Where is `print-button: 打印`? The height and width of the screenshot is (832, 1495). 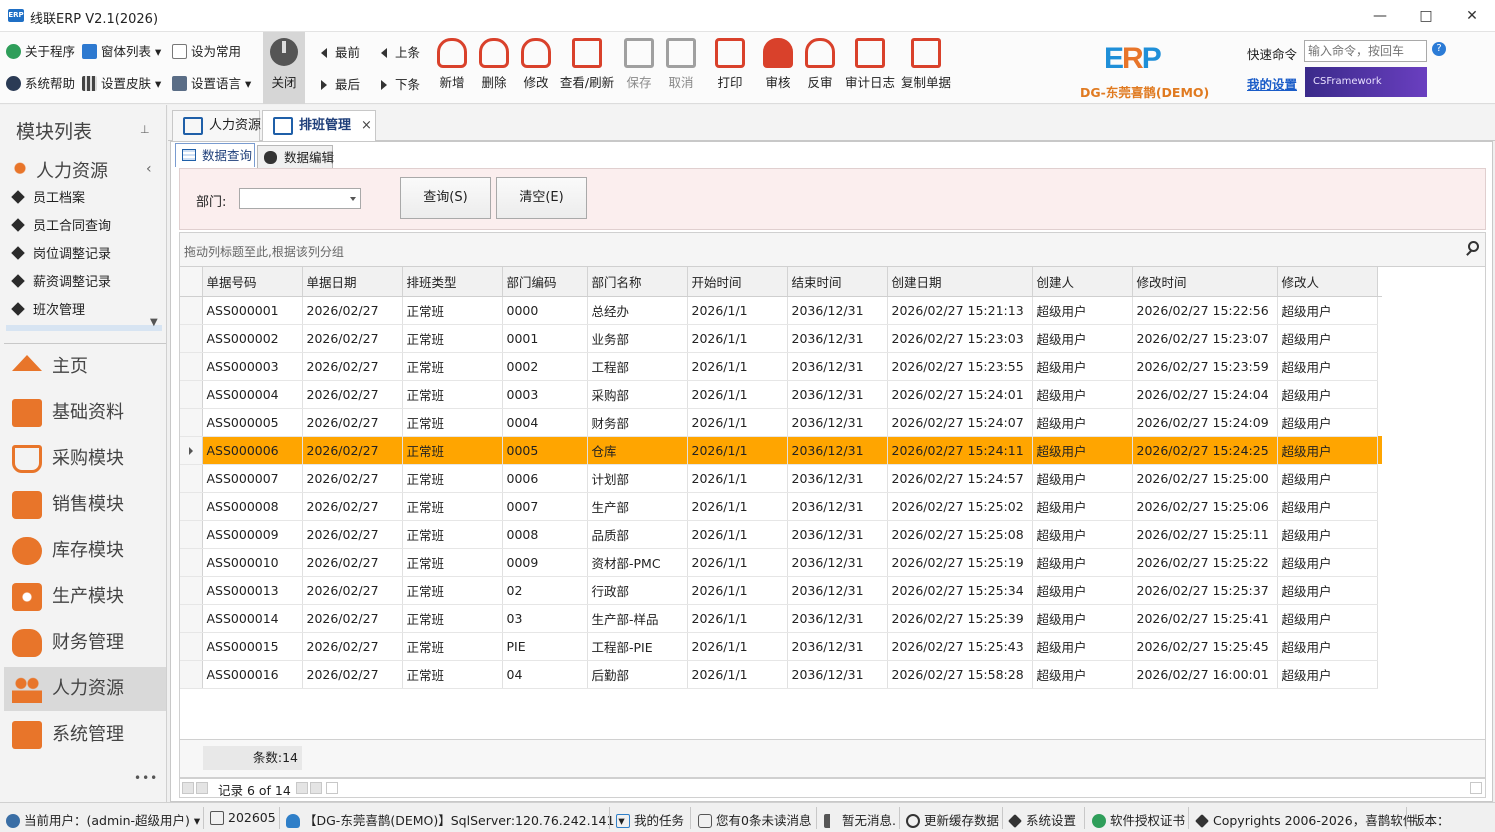 print-button: 打印 is located at coordinates (730, 69).